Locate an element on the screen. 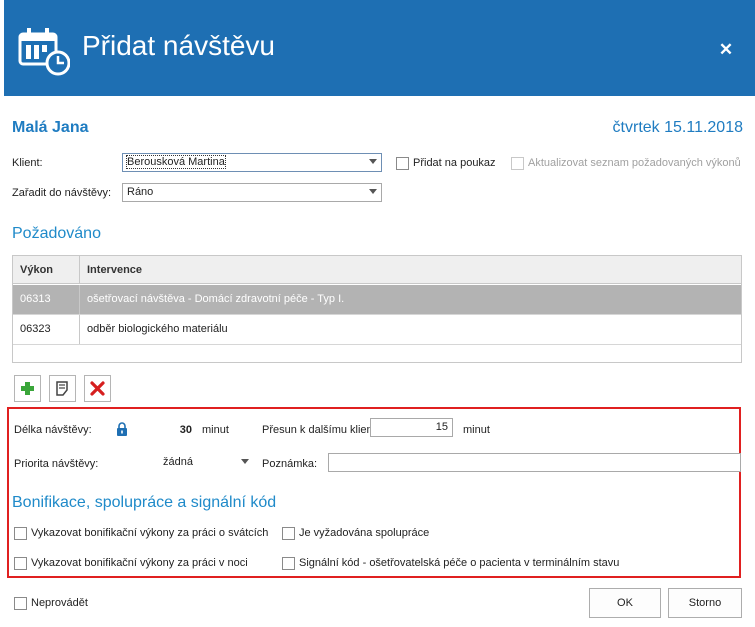 The width and height of the screenshot is (755, 627). priority-label: Priorita návštěvy: is located at coordinates (56, 464).